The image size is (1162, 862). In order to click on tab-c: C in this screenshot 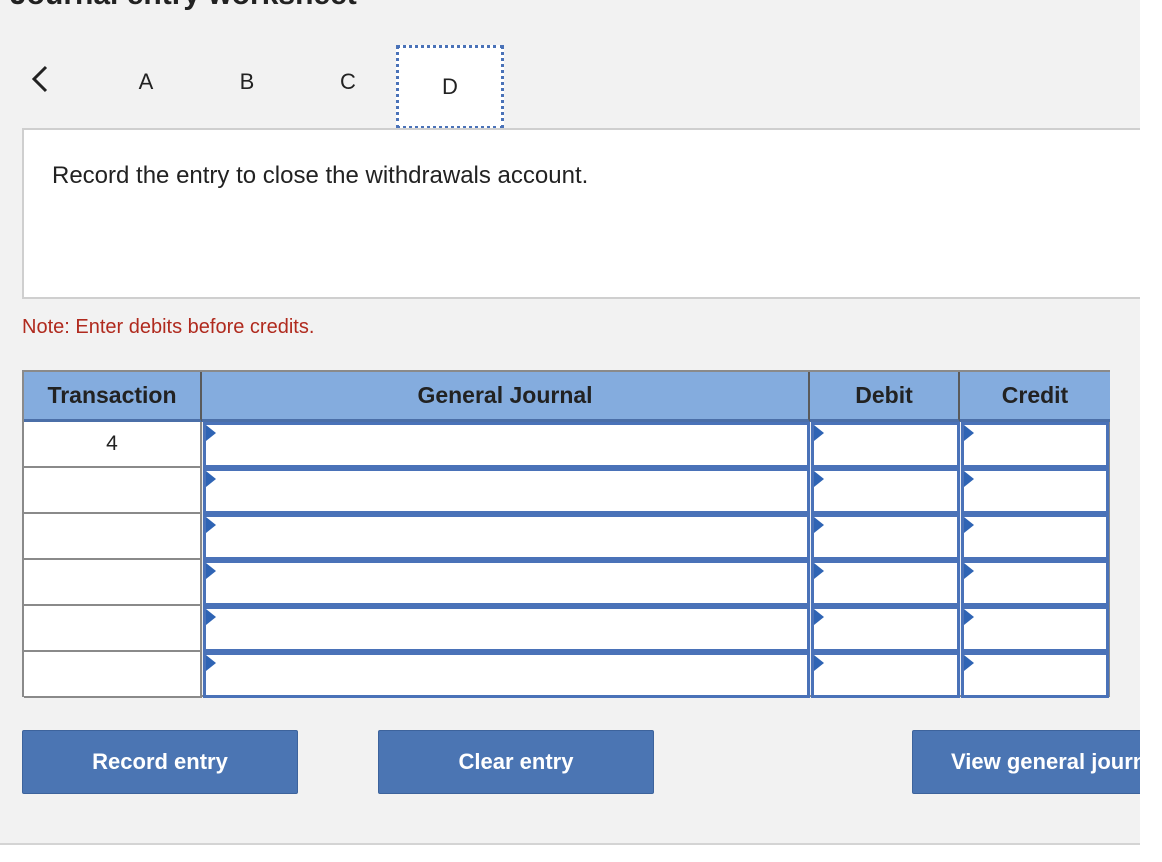, I will do `click(348, 82)`.